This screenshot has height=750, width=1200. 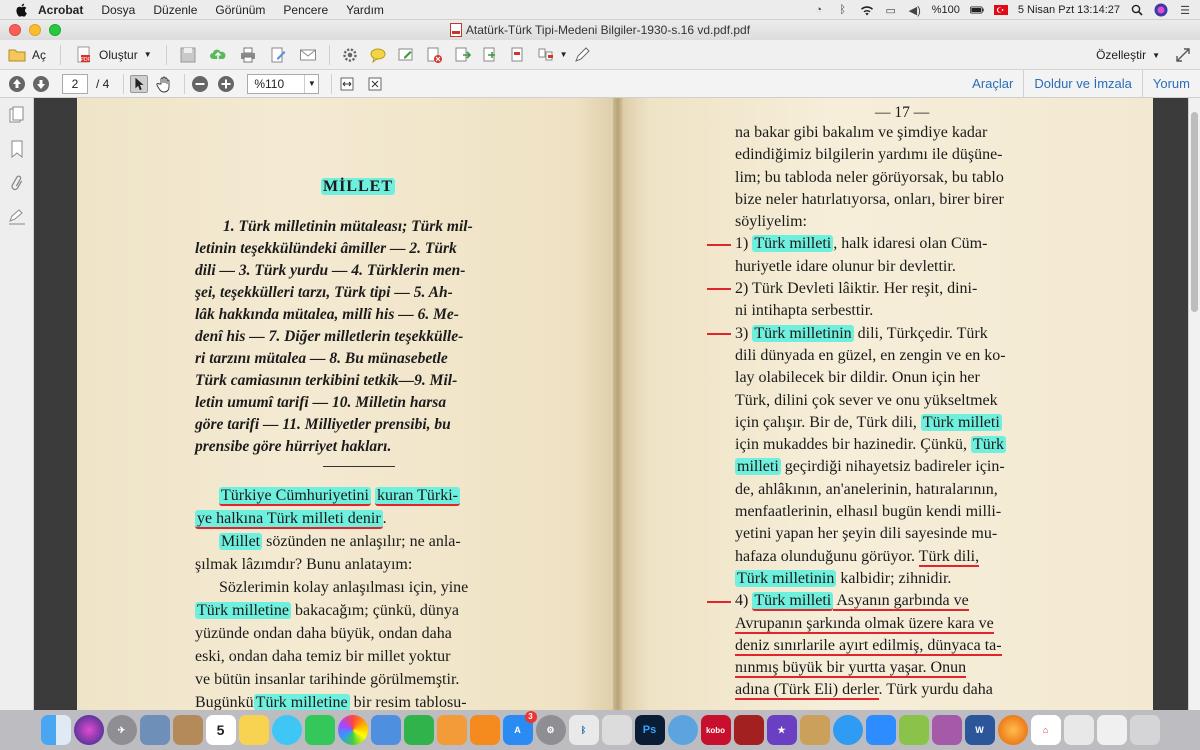 I want to click on apple-menu-icon, so click(x=21, y=10).